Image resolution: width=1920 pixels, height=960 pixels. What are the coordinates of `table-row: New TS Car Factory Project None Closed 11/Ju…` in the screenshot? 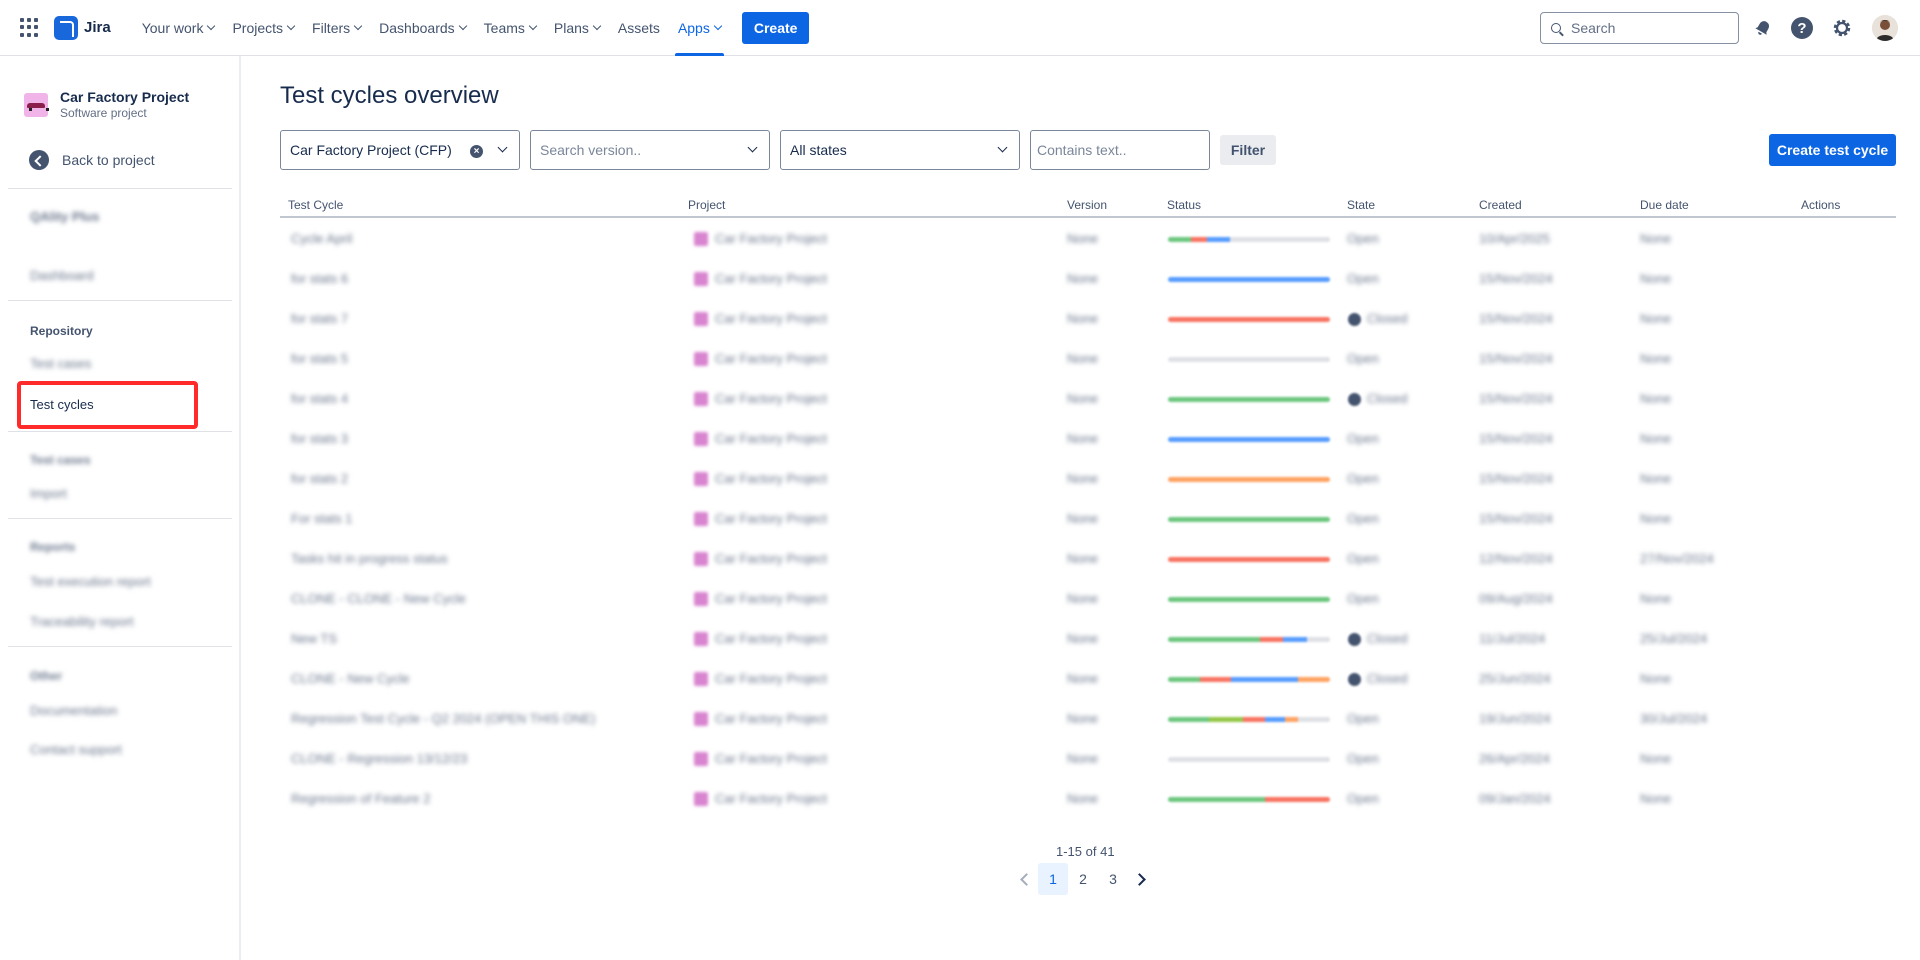 It's located at (1088, 639).